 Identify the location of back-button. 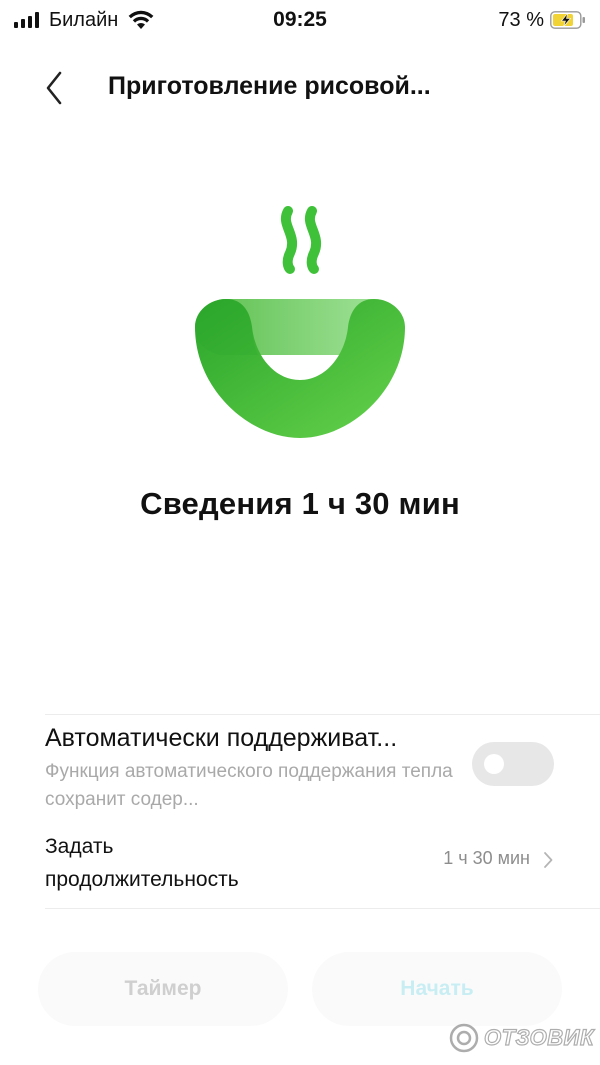
(54, 88).